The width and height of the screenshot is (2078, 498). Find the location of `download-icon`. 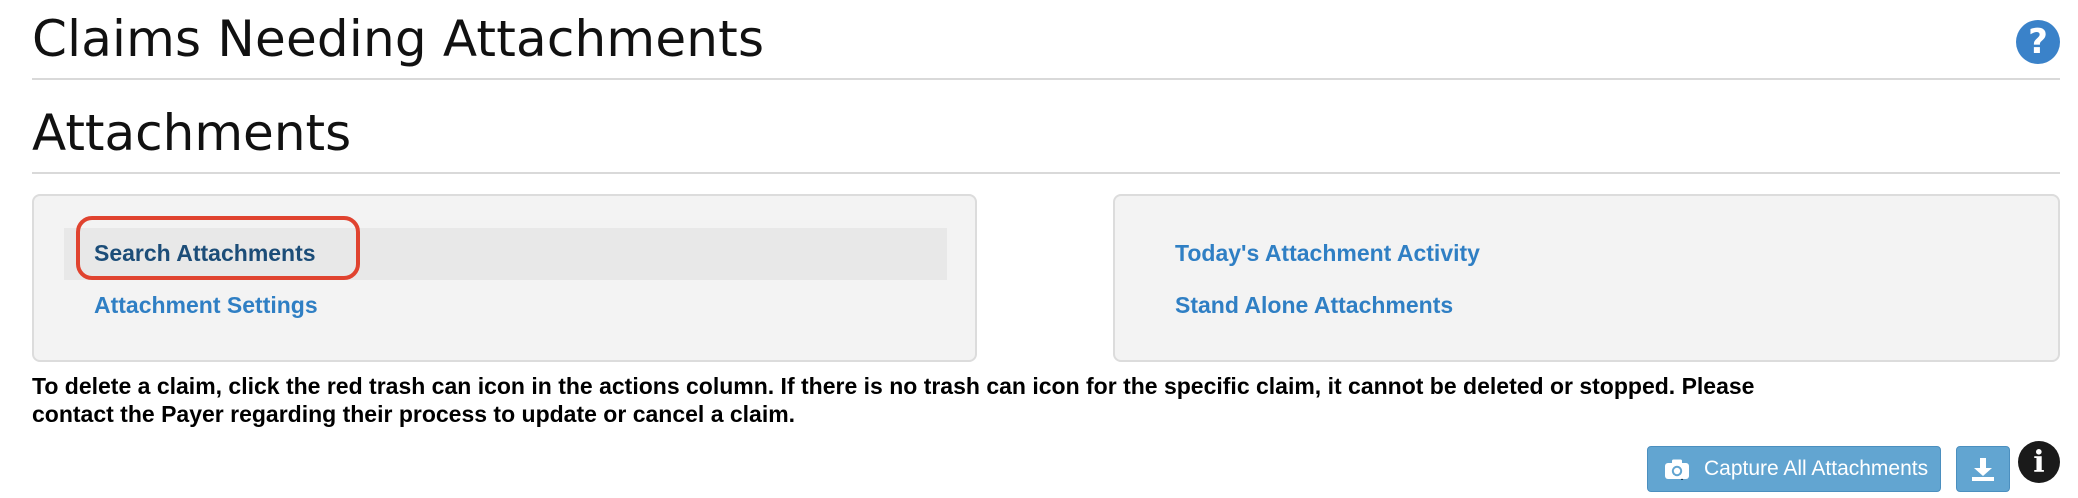

download-icon is located at coordinates (1983, 469).